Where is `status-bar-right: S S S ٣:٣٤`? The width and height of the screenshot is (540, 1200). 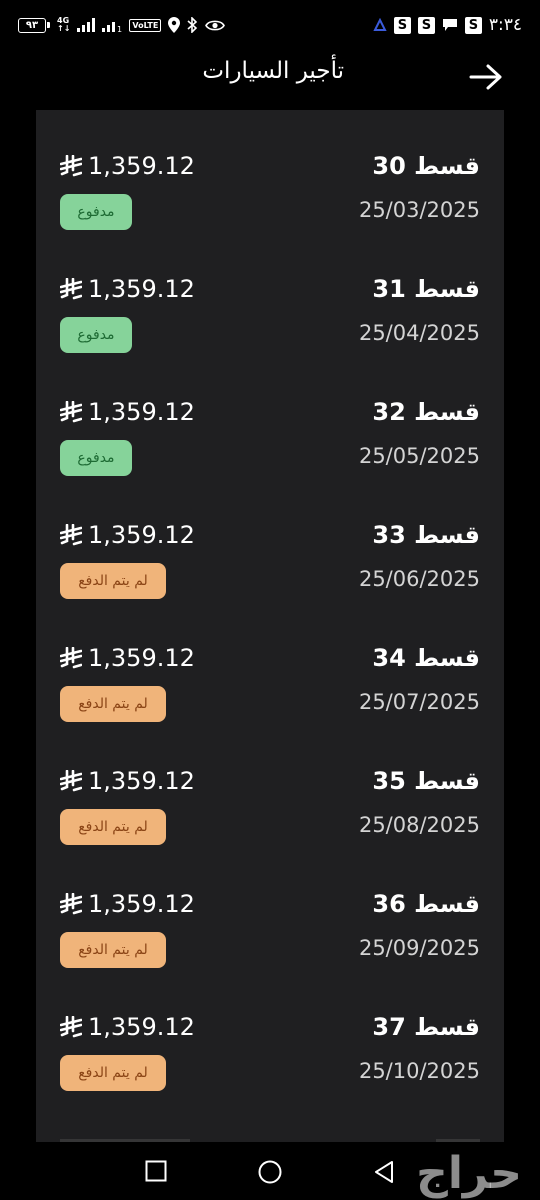
status-bar-right: S S S ٣:٣٤ is located at coordinates (447, 25).